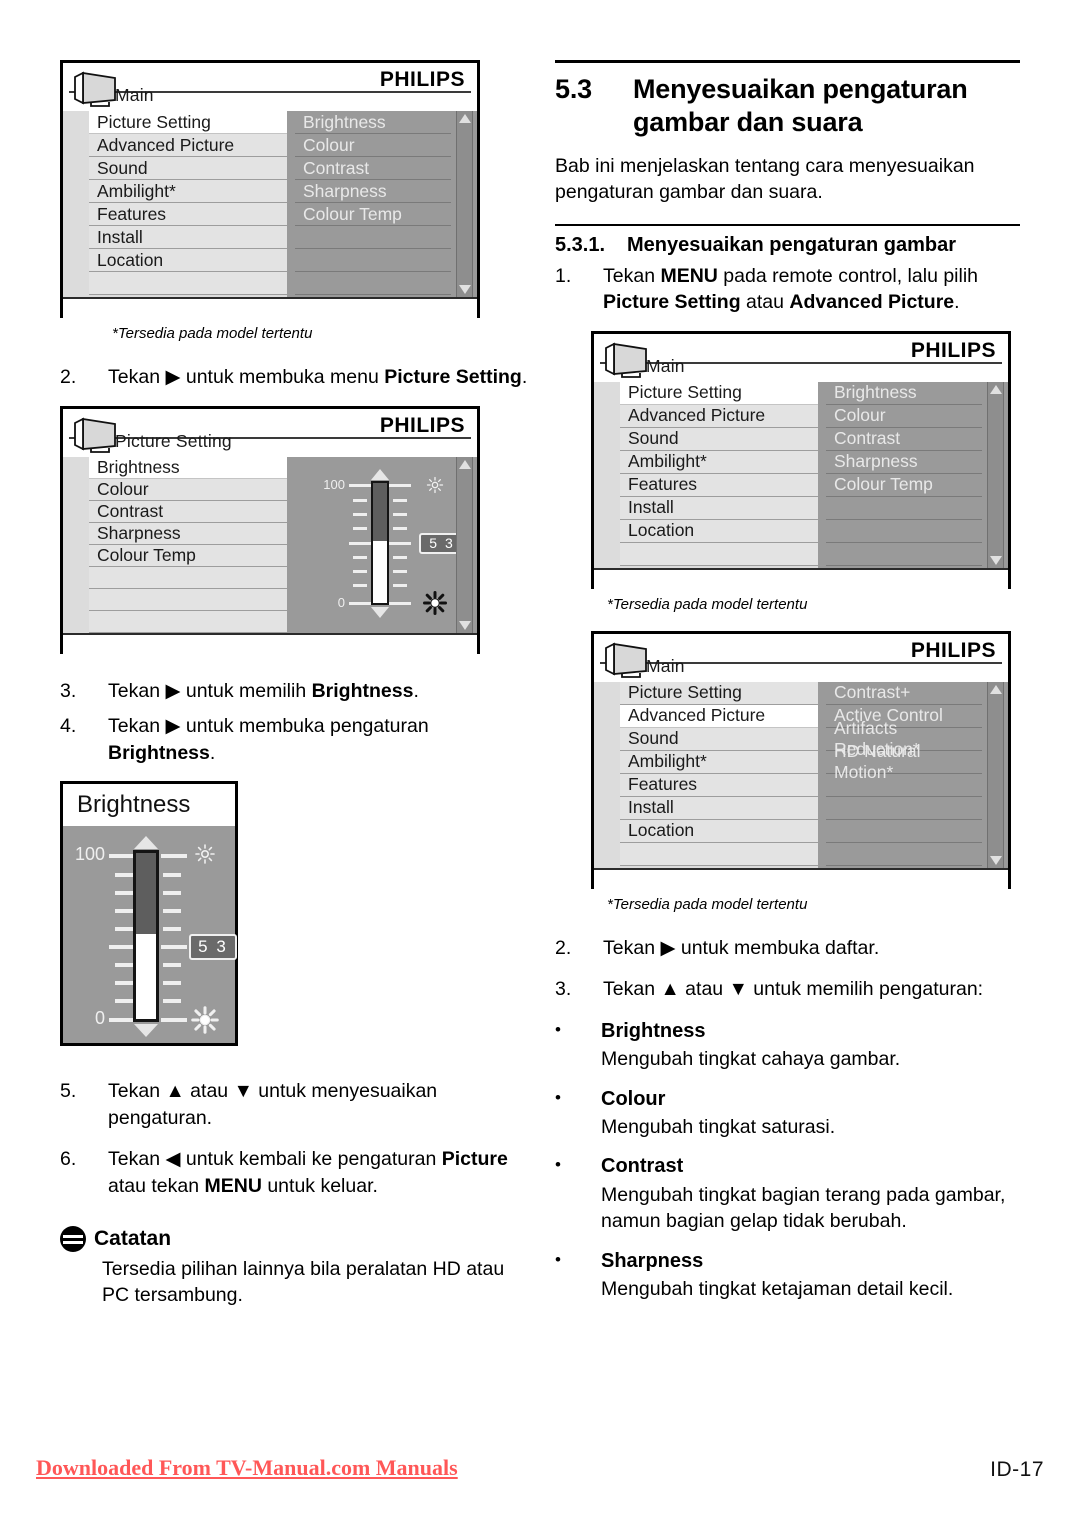 This screenshot has width=1080, height=1530. What do you see at coordinates (453, 377) in the screenshot?
I see `step-bold-term: Picture Setting` at bounding box center [453, 377].